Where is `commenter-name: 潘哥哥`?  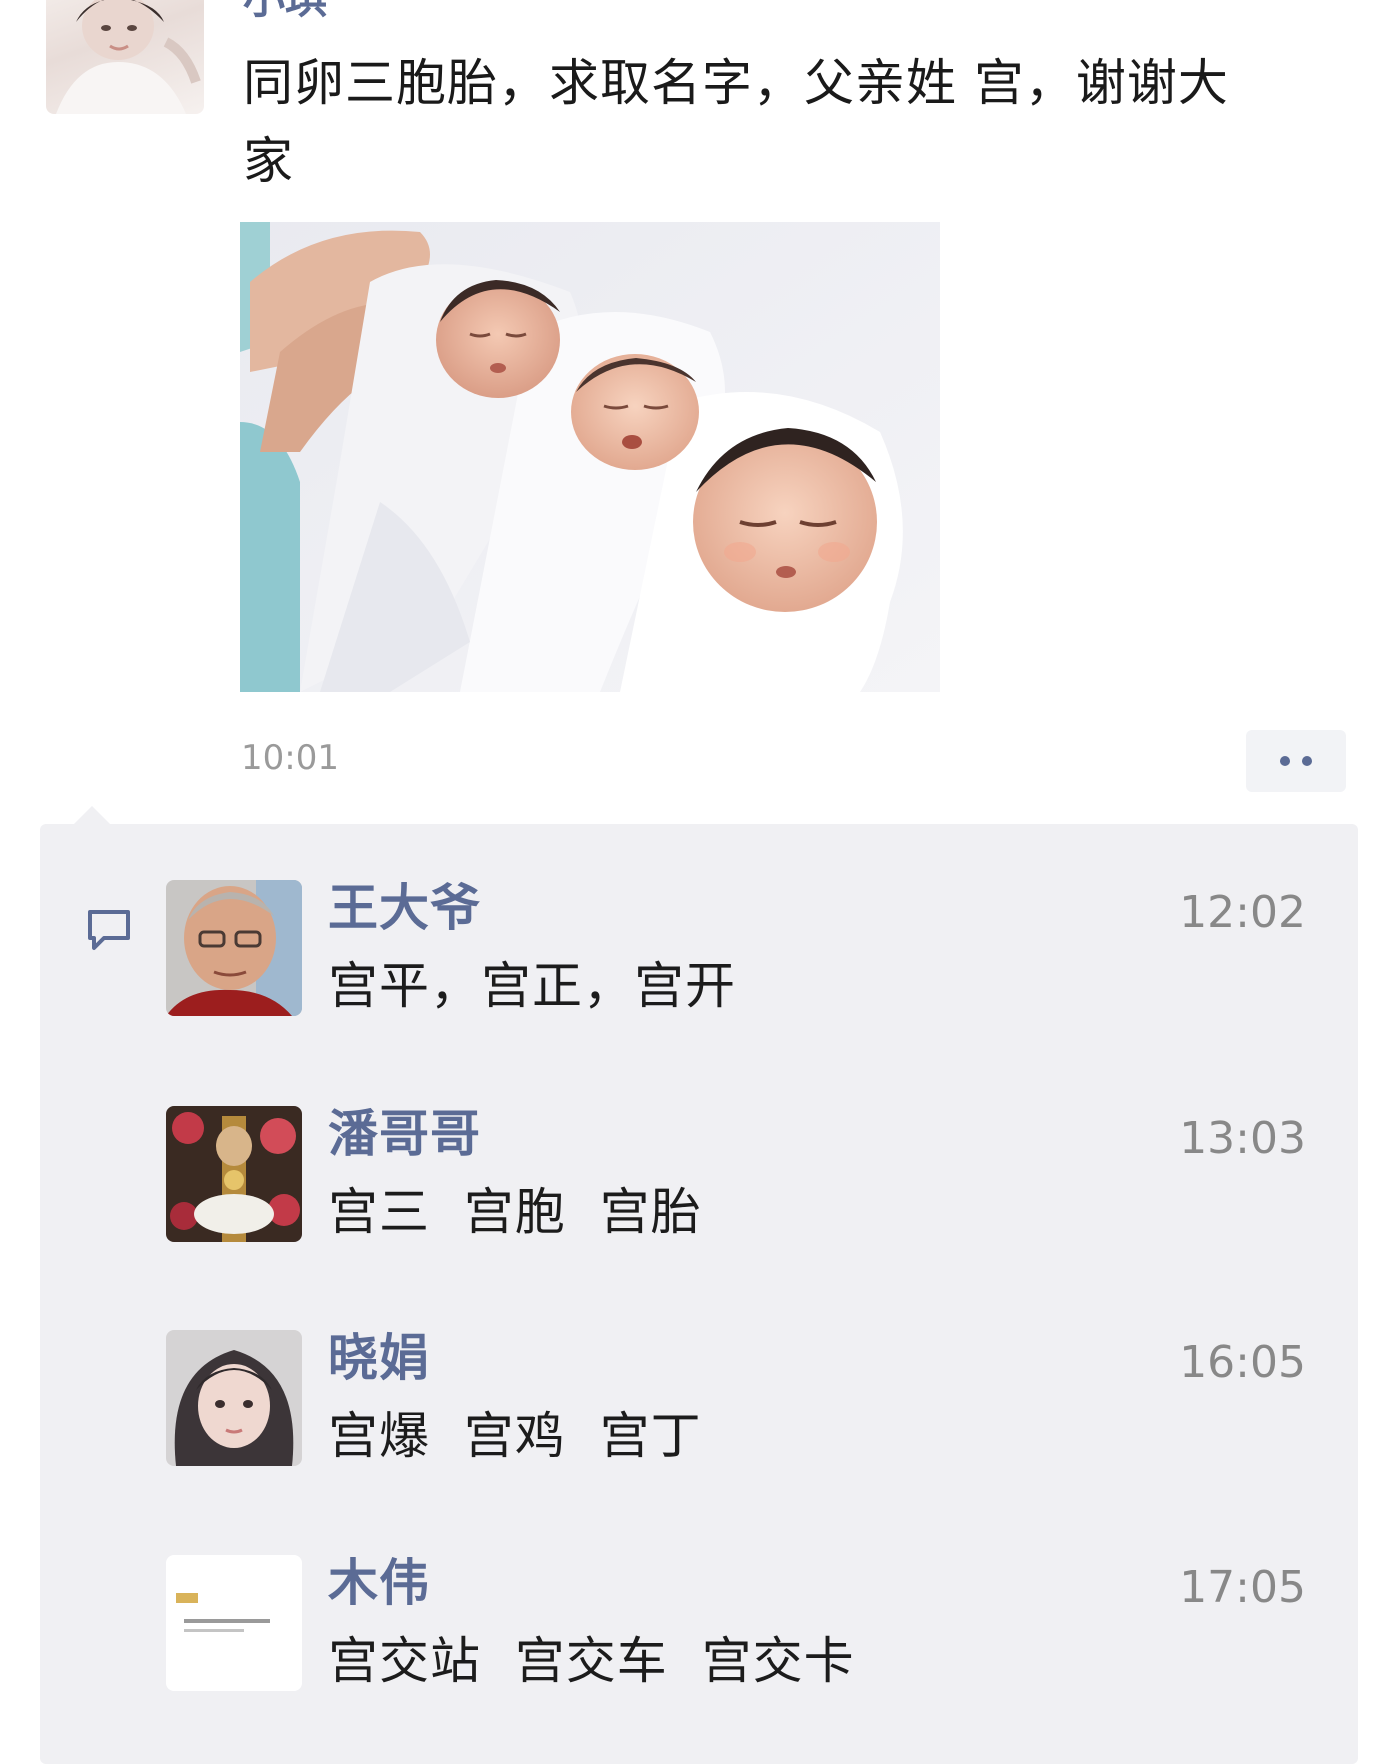 commenter-name: 潘哥哥 is located at coordinates (404, 1134).